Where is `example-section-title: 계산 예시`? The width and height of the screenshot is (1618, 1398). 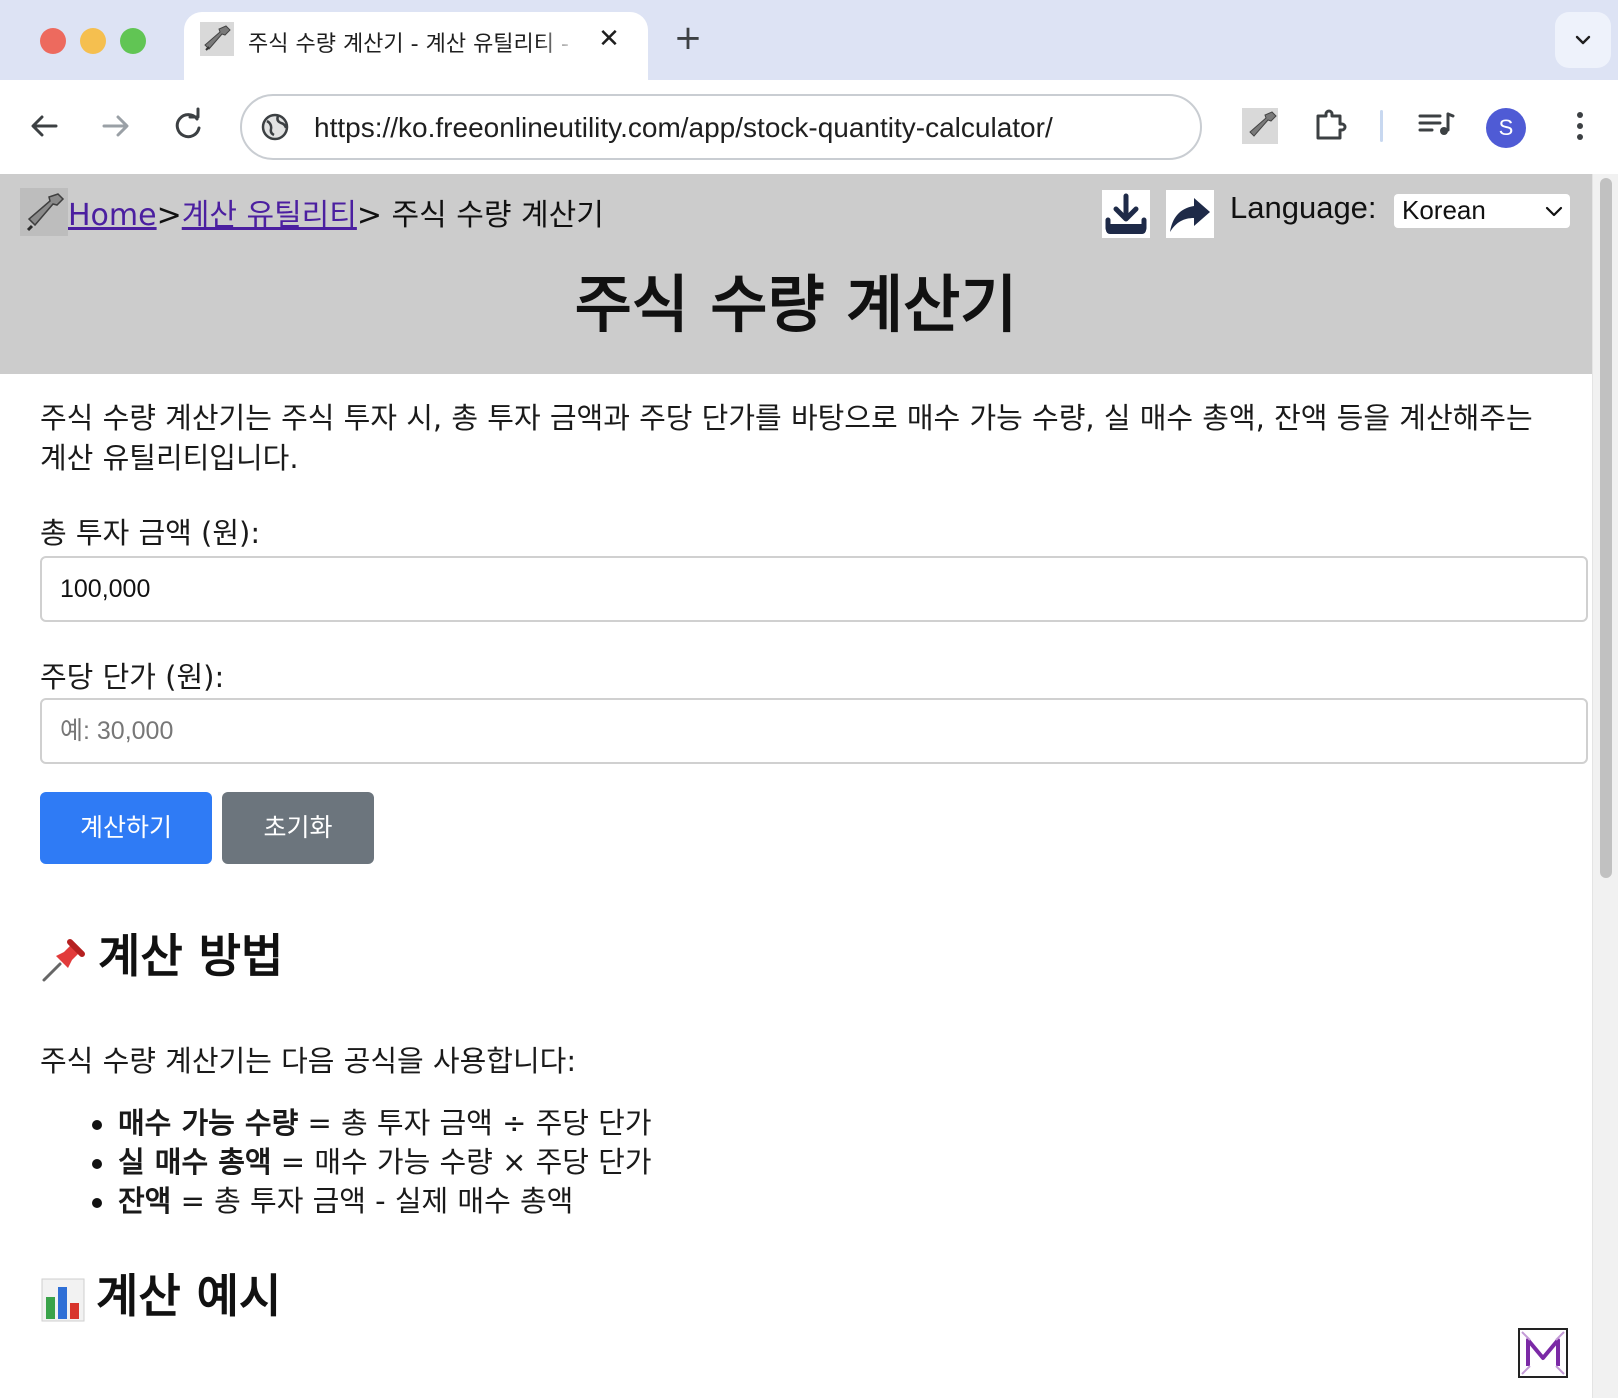
example-section-title: 계산 예시 is located at coordinates (160, 1293).